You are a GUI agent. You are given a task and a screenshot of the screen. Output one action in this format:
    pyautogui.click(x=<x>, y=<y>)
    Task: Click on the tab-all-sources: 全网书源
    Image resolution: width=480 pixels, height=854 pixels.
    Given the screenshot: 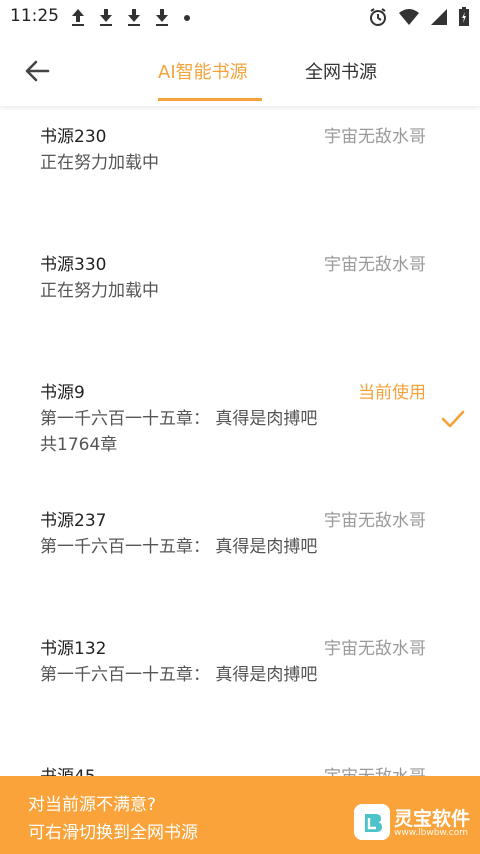 What is the action you would take?
    pyautogui.click(x=341, y=71)
    